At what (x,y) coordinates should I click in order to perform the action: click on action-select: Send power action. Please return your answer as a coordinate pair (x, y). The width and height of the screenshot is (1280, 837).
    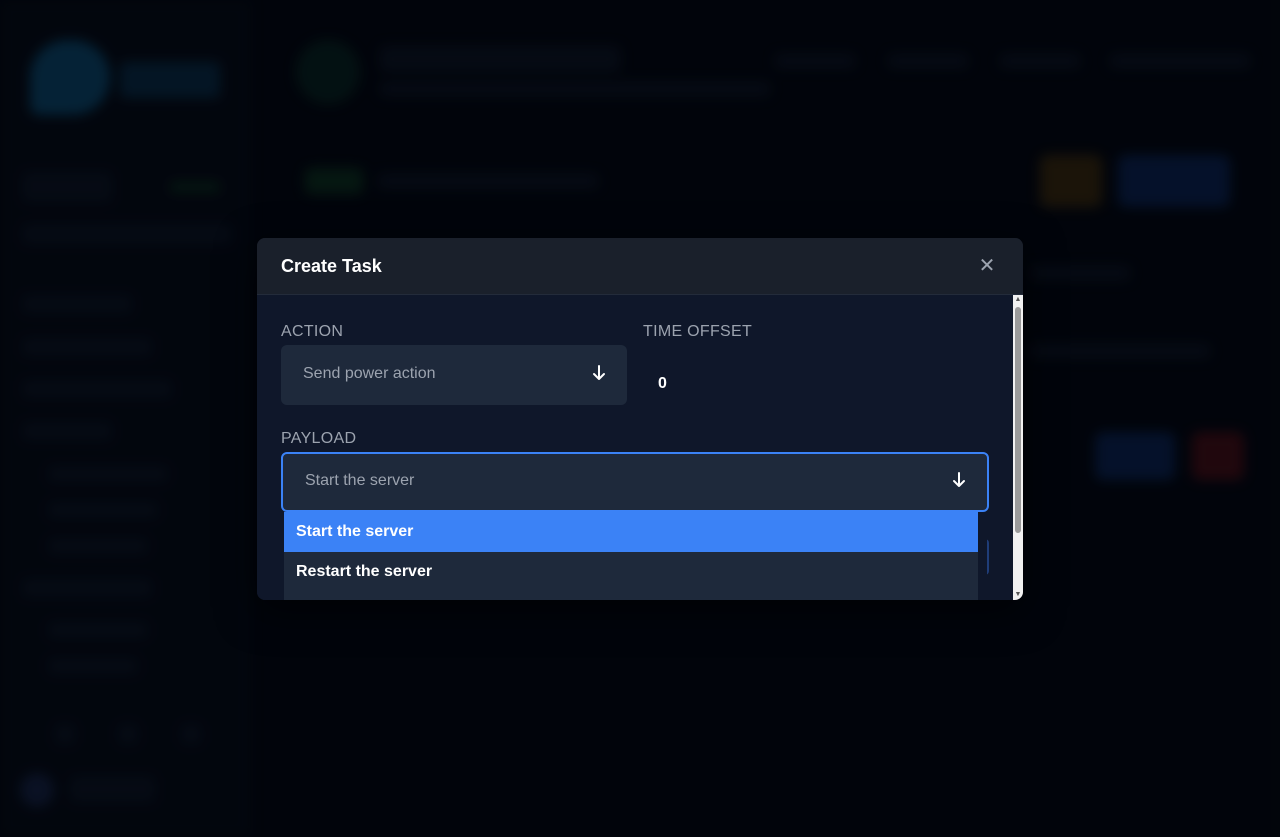
    Looking at the image, I should click on (454, 375).